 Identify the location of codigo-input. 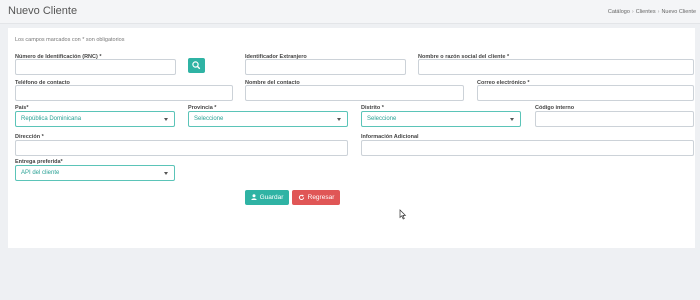
(614, 119).